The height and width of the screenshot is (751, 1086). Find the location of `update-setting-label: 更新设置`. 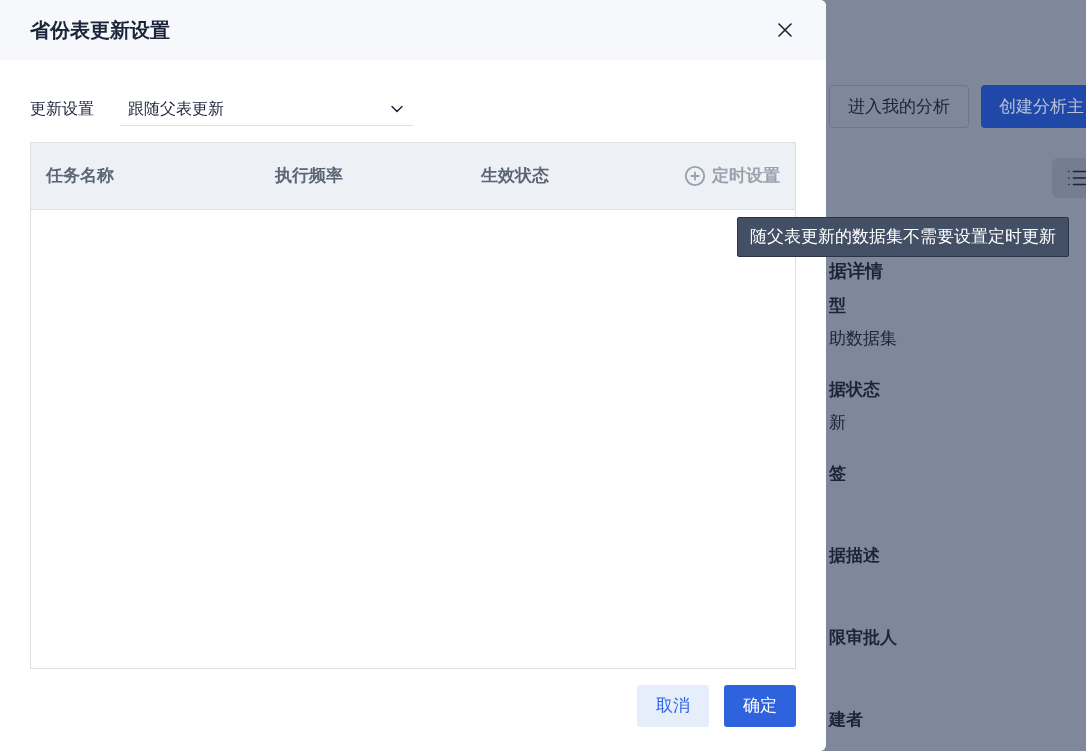

update-setting-label: 更新设置 is located at coordinates (62, 109).